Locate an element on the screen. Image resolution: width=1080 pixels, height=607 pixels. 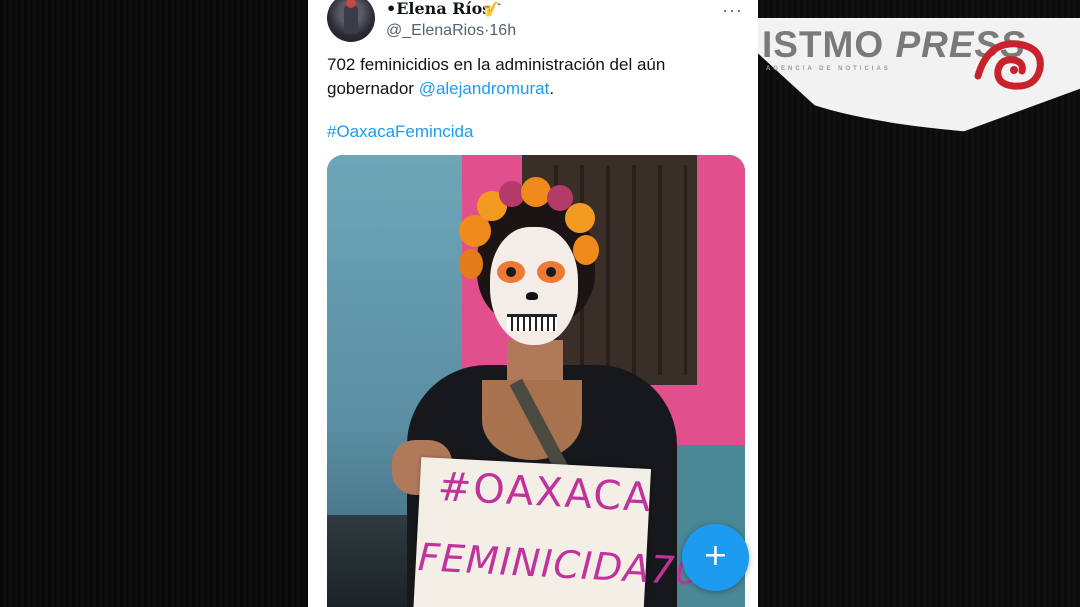
display-name: •Elena Ríos is located at coordinates (438, 9).